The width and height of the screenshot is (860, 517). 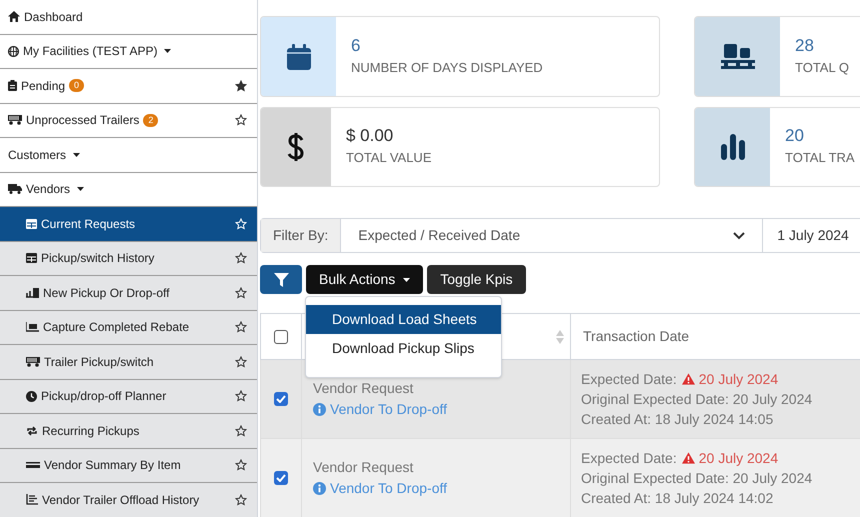 I want to click on kpi-label: TOTAL Q, so click(x=822, y=67).